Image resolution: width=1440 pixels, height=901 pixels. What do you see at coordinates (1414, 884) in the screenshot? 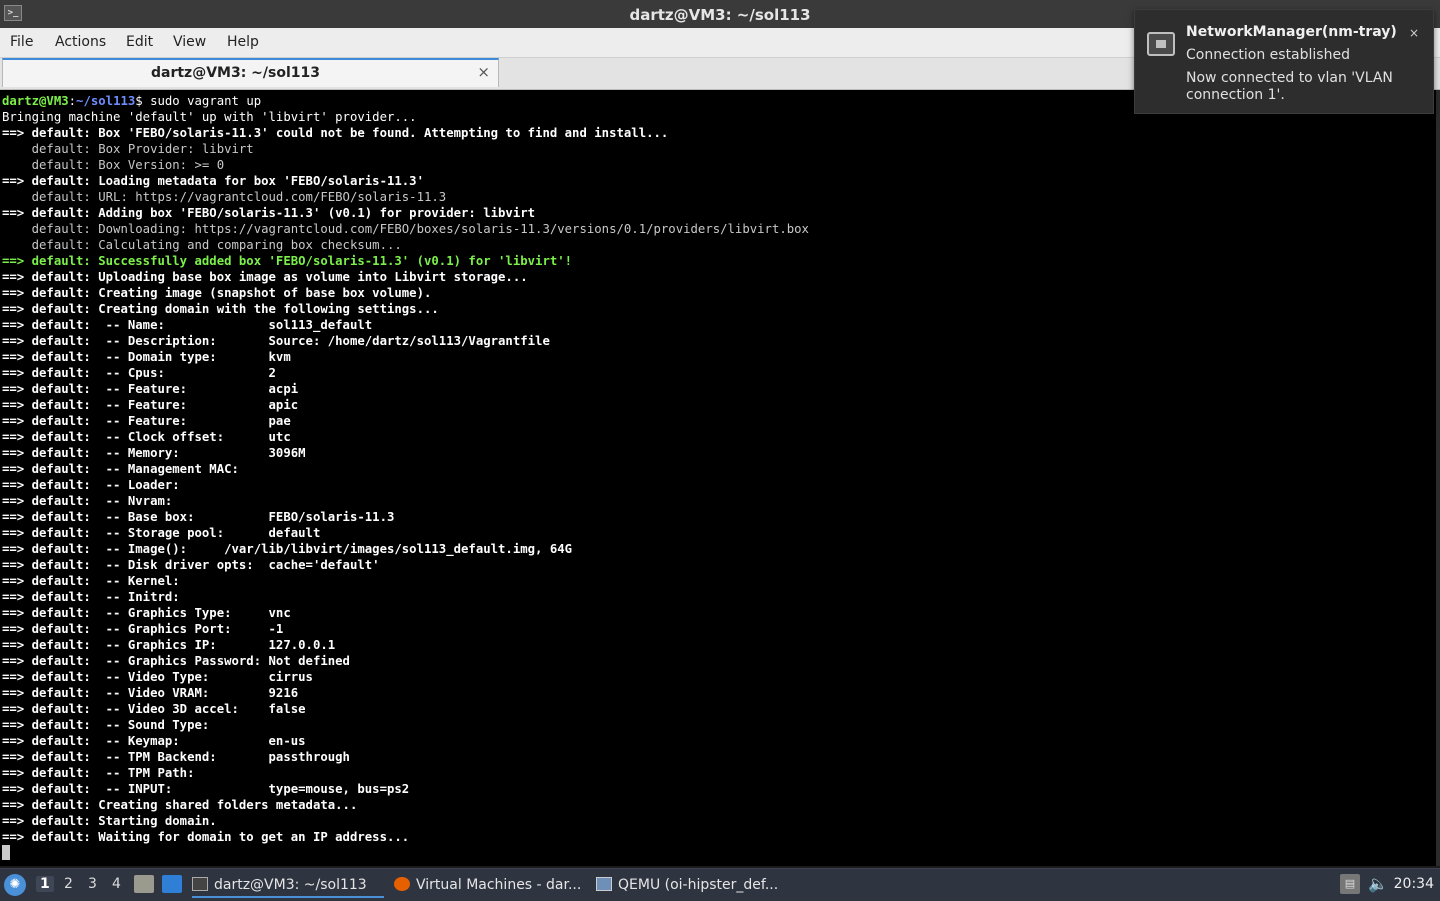
I see `clock: 20:34` at bounding box center [1414, 884].